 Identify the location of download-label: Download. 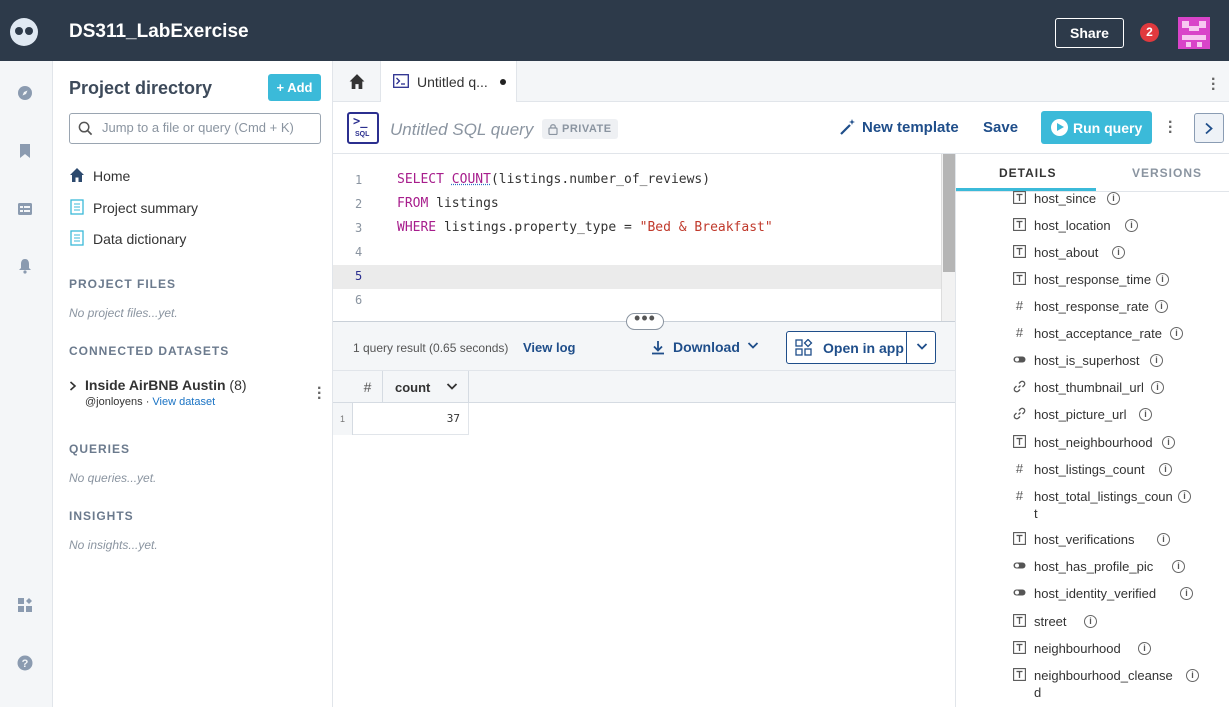
(706, 347).